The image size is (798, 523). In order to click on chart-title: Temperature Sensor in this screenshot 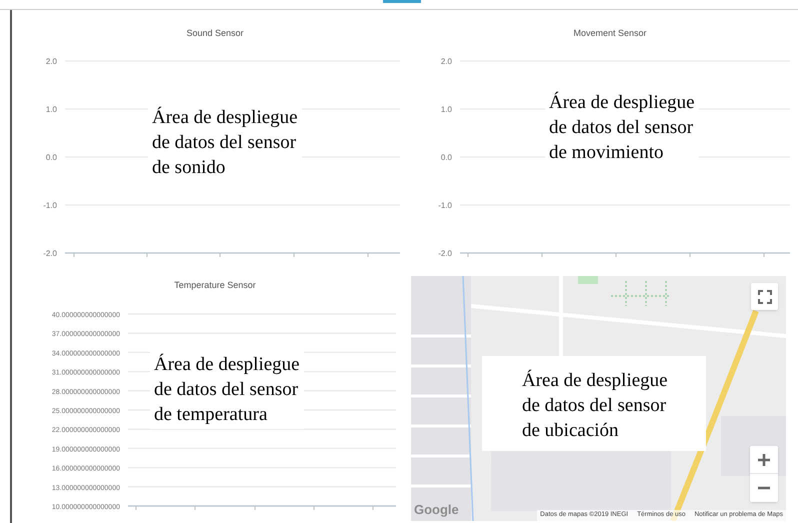, I will do `click(215, 285)`.